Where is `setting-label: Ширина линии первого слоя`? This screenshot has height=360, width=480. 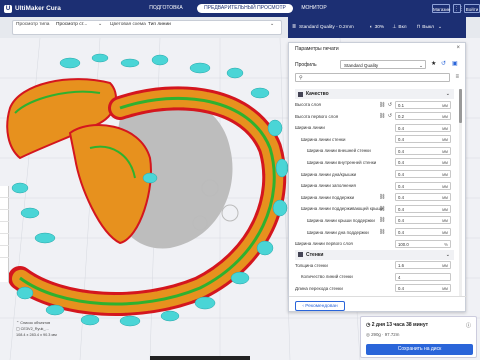
setting-label: Ширина линии первого слоя is located at coordinates (324, 244).